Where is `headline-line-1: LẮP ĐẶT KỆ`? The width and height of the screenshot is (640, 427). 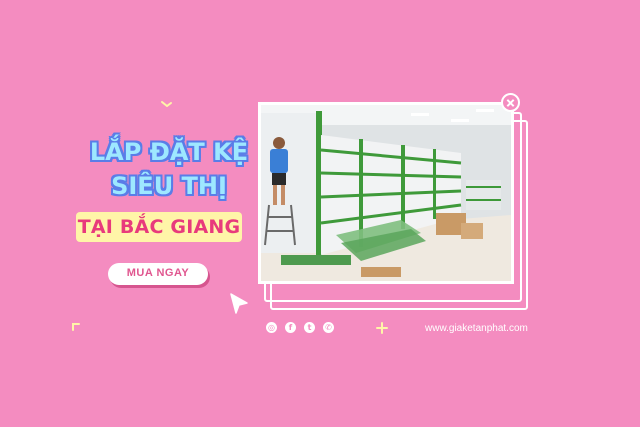
headline-line-1: LẮP ĐẶT KỆ is located at coordinates (169, 152).